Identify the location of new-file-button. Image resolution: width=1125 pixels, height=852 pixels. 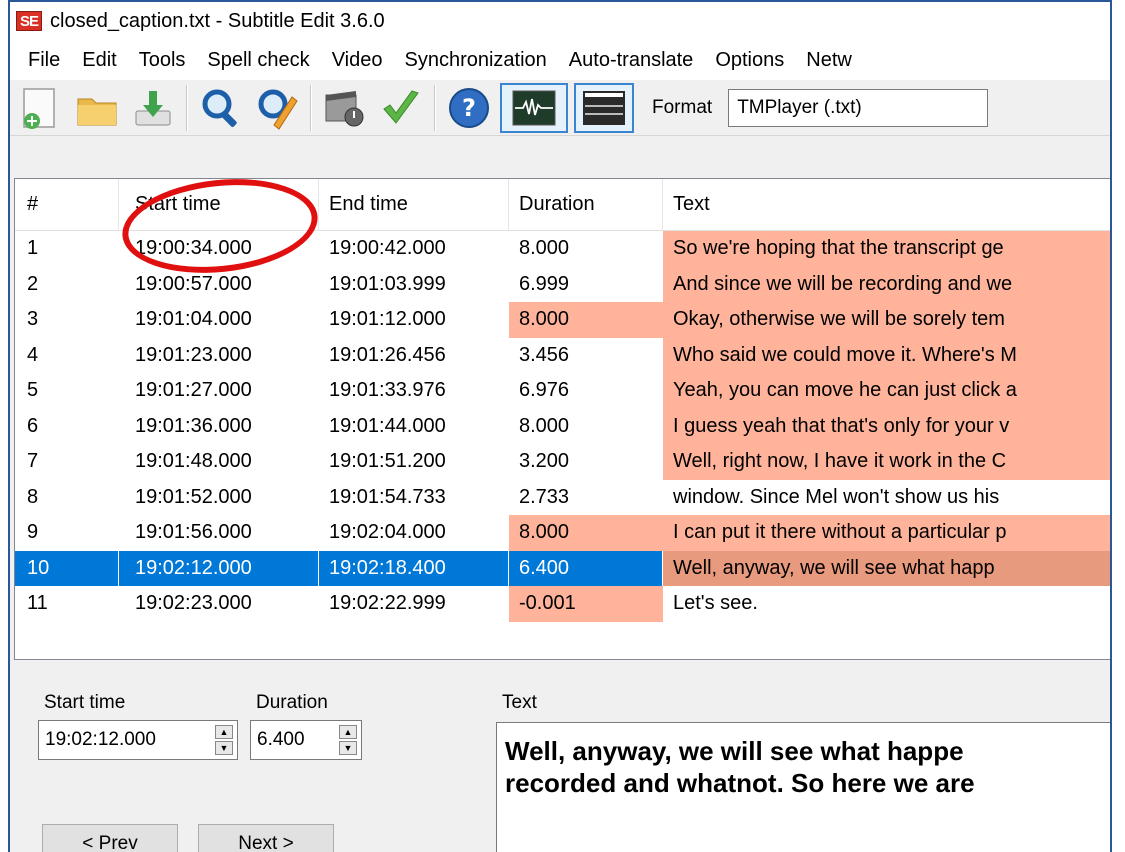
(41, 108).